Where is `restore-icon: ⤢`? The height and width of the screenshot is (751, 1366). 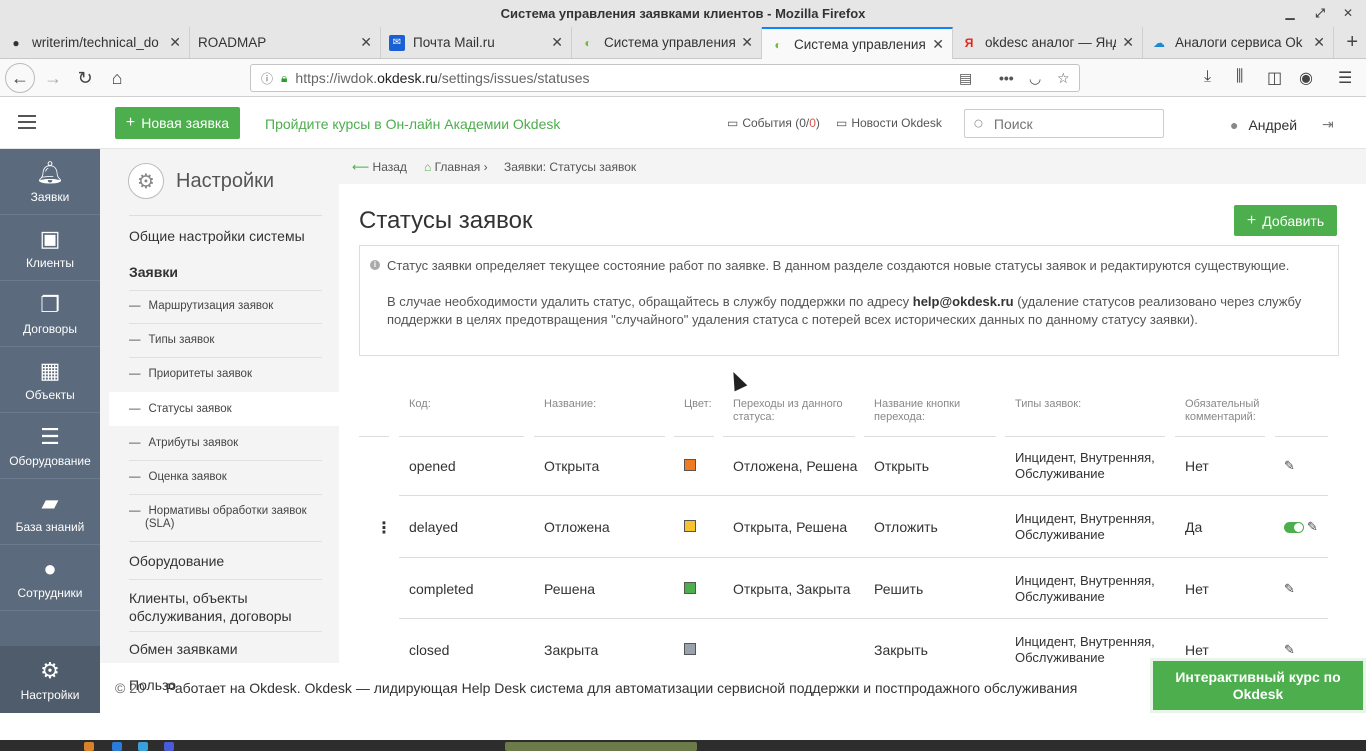 restore-icon: ⤢ is located at coordinates (1320, 13).